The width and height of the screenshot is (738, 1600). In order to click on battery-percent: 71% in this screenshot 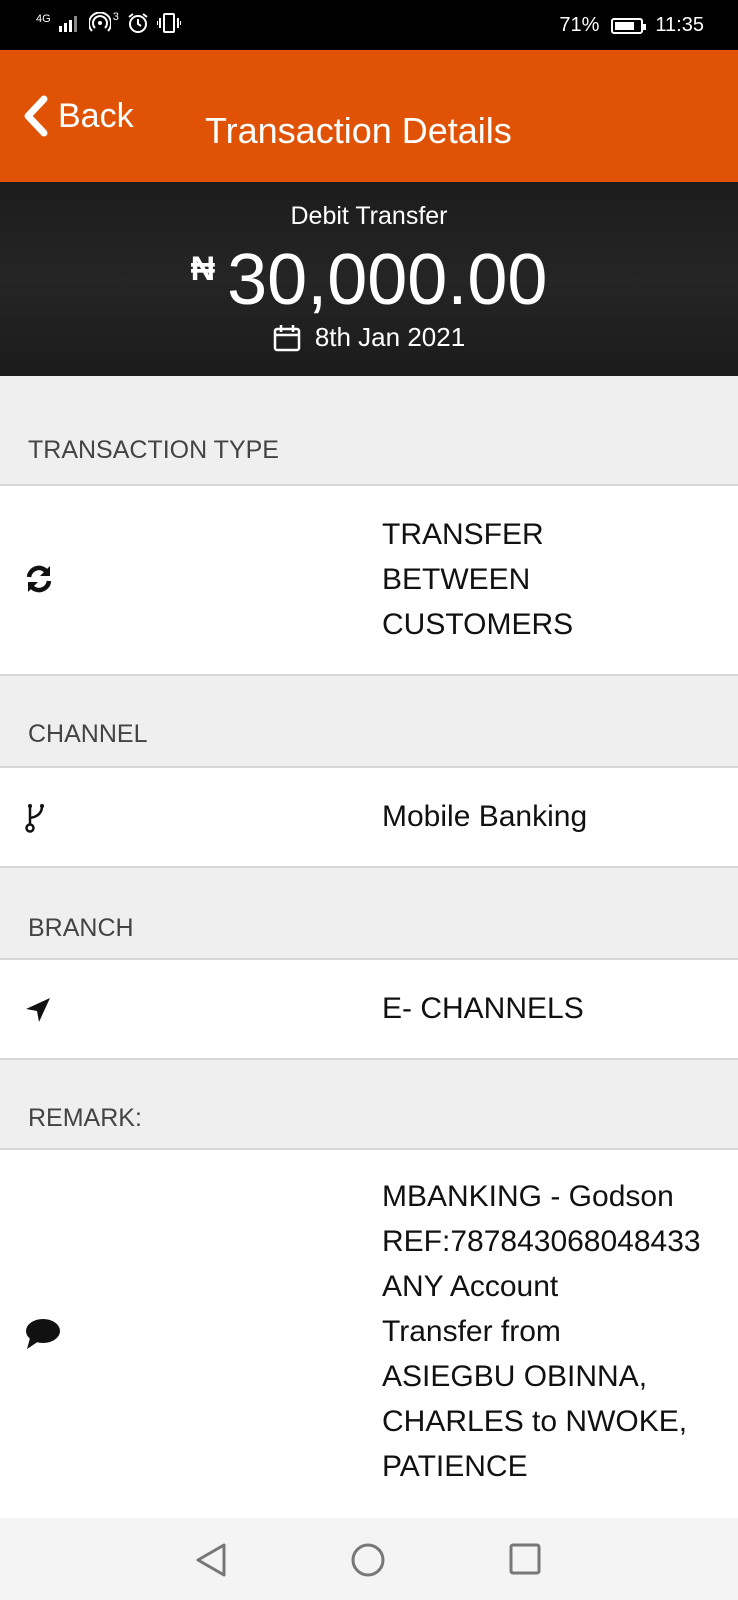, I will do `click(579, 25)`.